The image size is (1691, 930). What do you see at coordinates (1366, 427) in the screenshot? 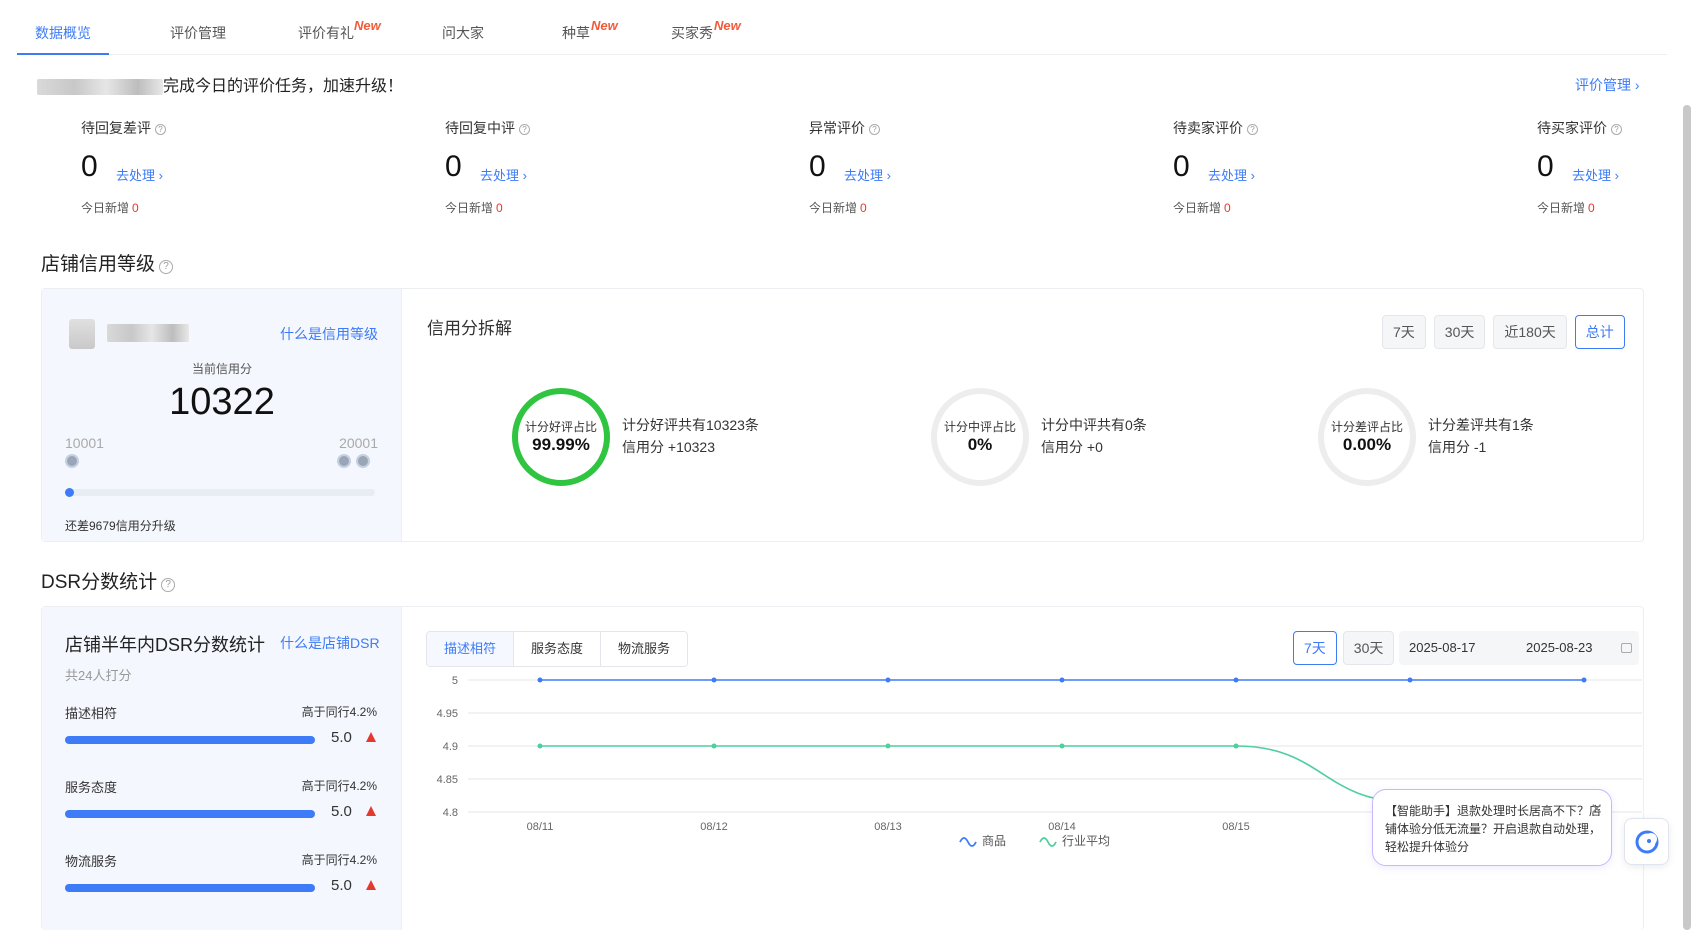
I see `ring-label: 计分差评占比` at bounding box center [1366, 427].